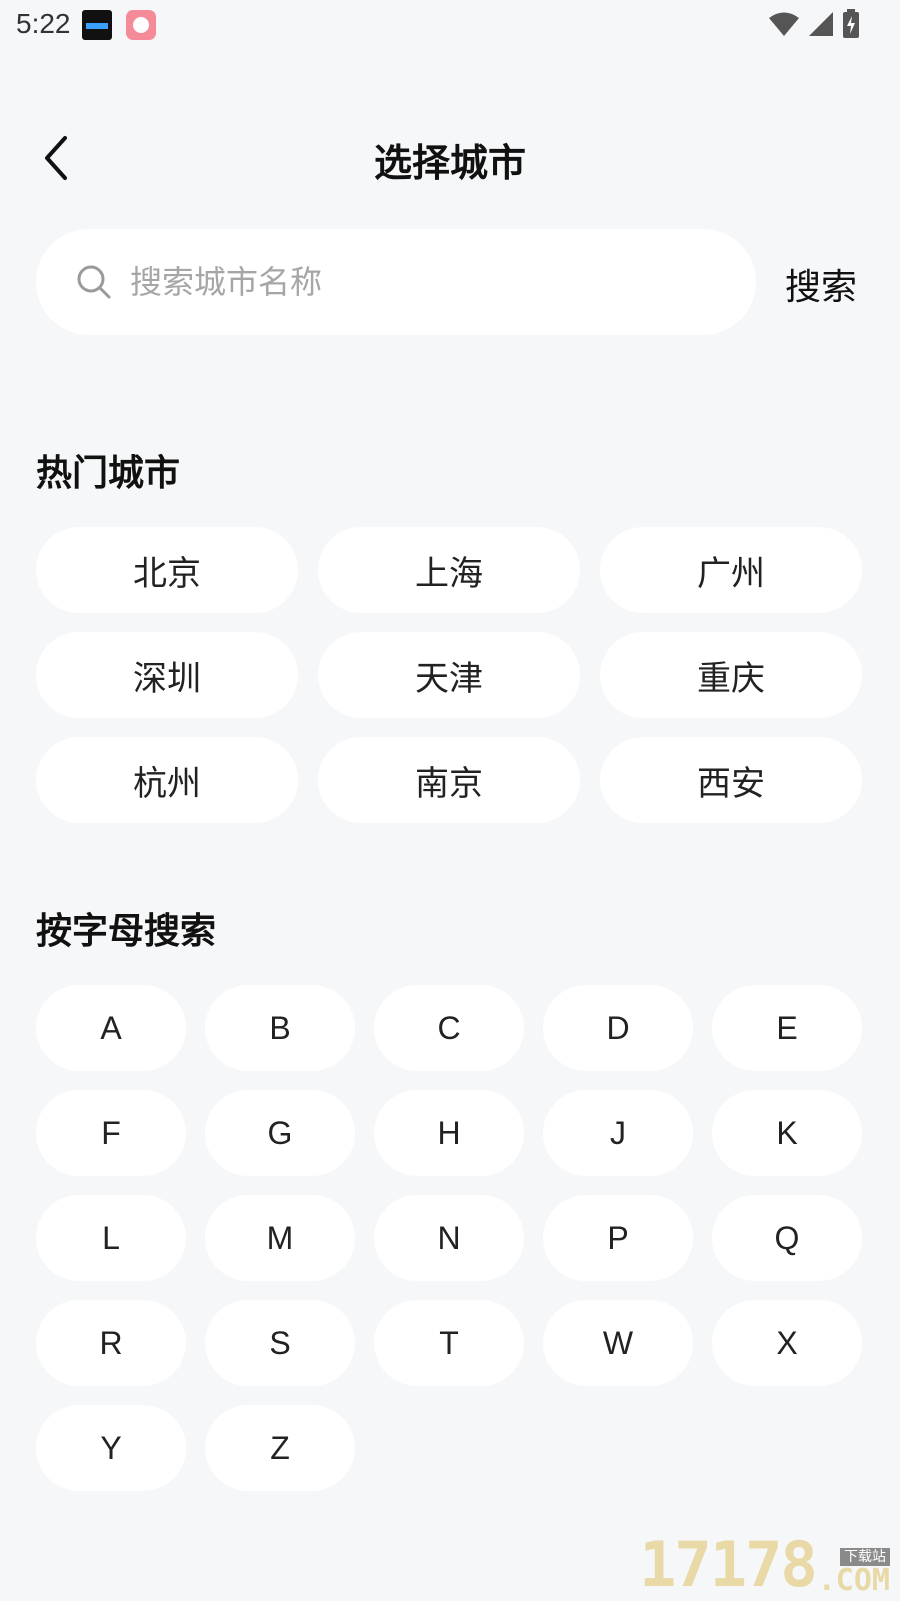 This screenshot has height=1601, width=900. What do you see at coordinates (167, 570) in the screenshot?
I see `city-chip-beijing: 北京` at bounding box center [167, 570].